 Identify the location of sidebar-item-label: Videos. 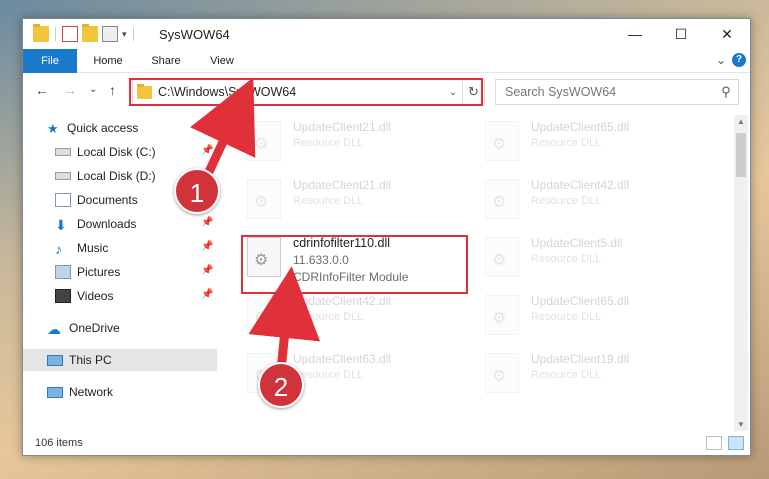
(95, 296).